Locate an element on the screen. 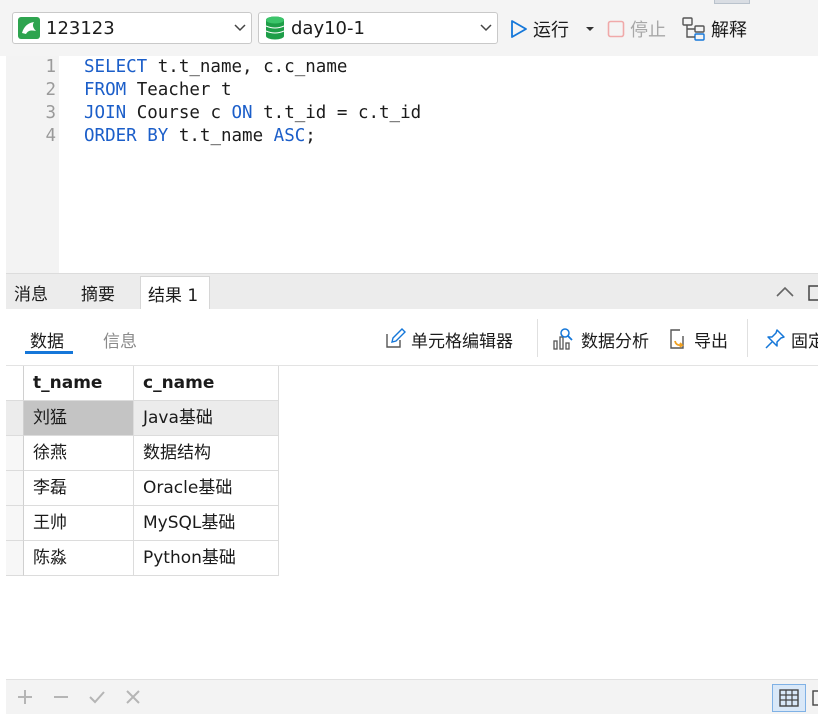 The height and width of the screenshot is (714, 818). line-number: 2 is located at coordinates (50, 90).